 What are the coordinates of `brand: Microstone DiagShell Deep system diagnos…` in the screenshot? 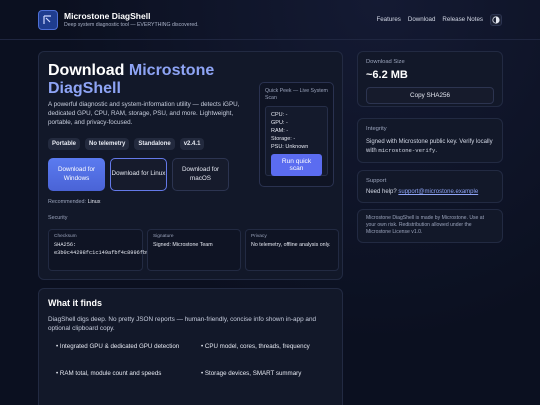 It's located at (131, 19).